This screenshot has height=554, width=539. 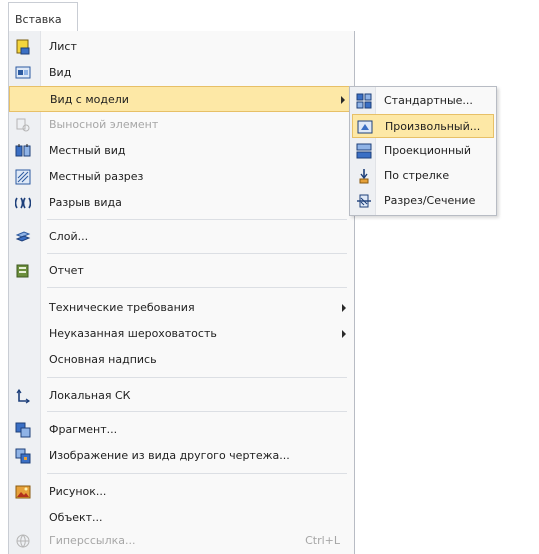 I want to click on menu-tab-insert: Вставка, so click(x=43, y=17).